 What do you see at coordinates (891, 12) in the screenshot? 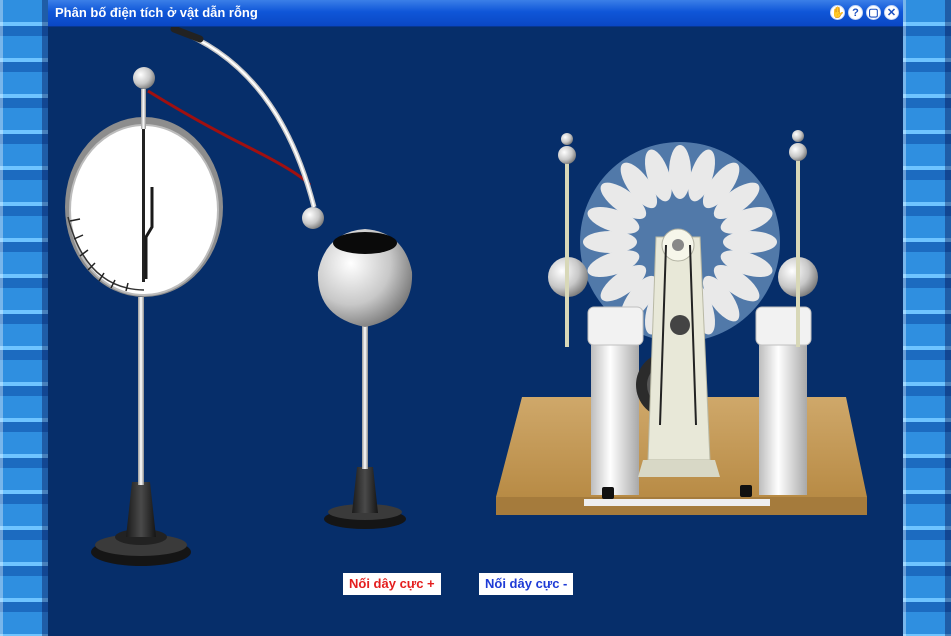
I see `close-icon: ✕` at bounding box center [891, 12].